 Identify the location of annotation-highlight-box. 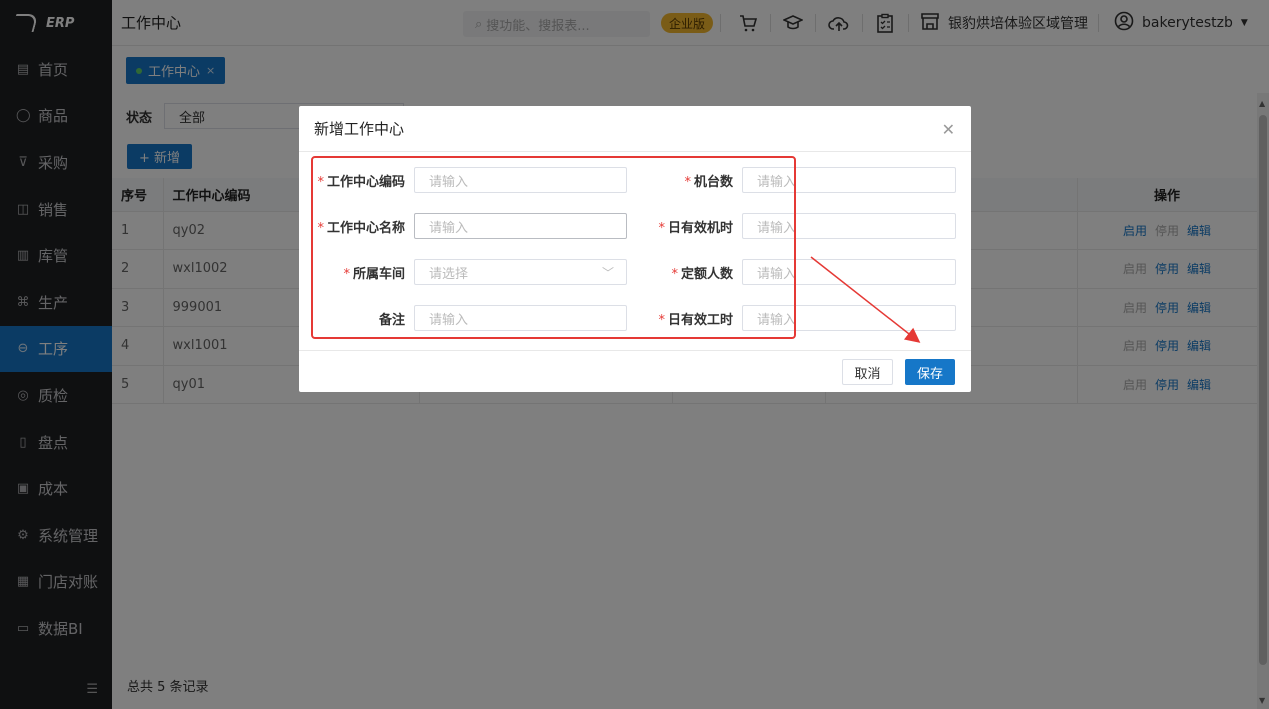
(553, 247).